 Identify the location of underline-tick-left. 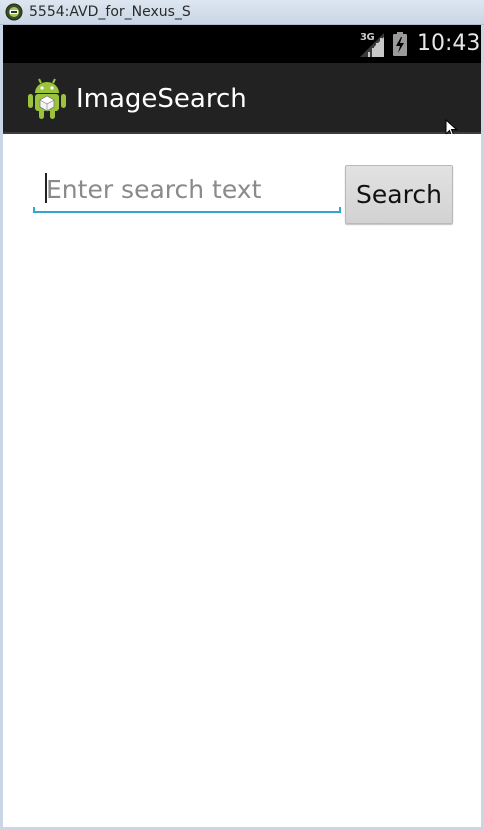
(34, 210).